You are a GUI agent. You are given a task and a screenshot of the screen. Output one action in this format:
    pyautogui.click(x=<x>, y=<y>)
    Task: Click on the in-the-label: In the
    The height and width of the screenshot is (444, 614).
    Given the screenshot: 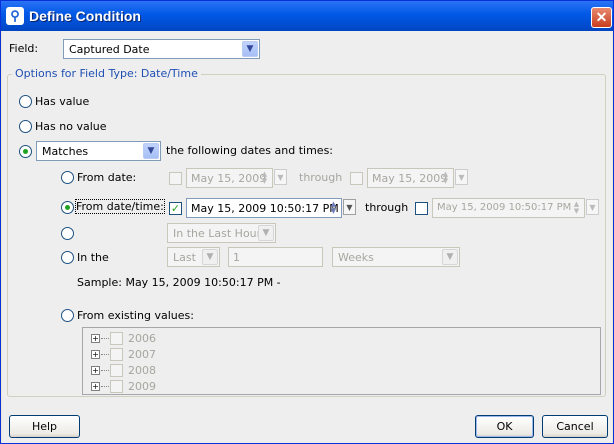 What is the action you would take?
    pyautogui.click(x=93, y=257)
    